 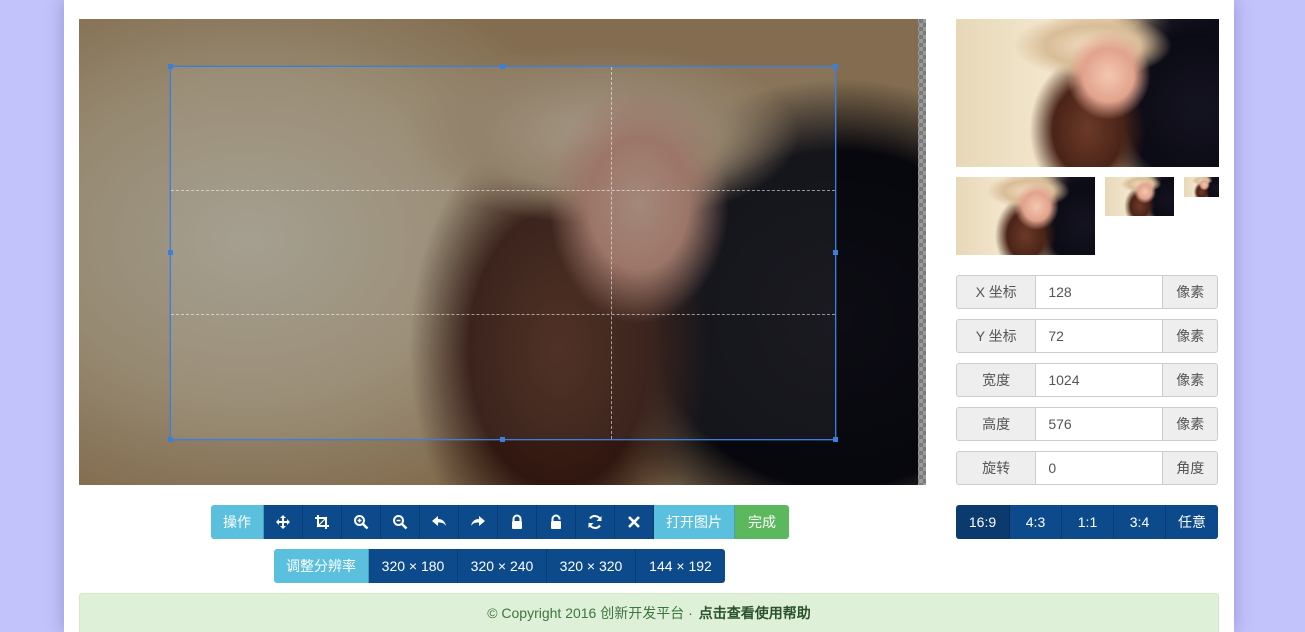 What do you see at coordinates (237, 522) in the screenshot?
I see `operate-button: 操作` at bounding box center [237, 522].